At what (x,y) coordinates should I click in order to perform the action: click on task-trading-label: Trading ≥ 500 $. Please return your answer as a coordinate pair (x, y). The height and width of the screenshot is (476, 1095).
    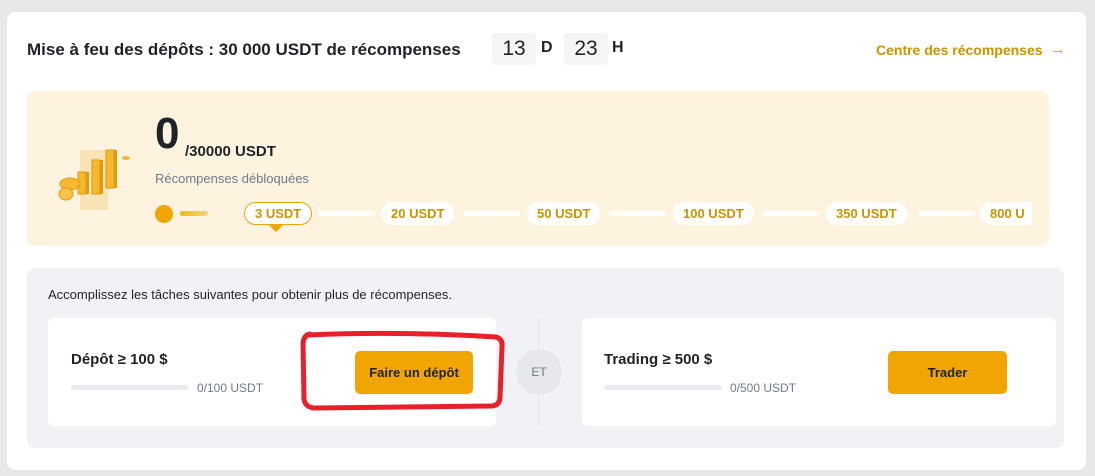
    Looking at the image, I should click on (658, 359).